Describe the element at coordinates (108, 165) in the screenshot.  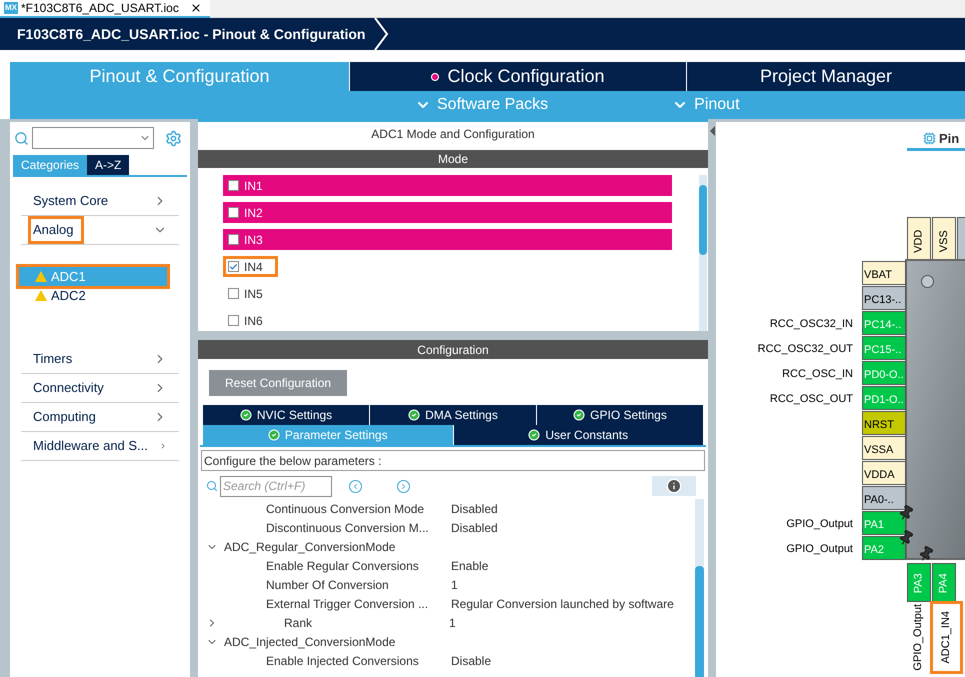
I see `view-tab: A->Z` at that location.